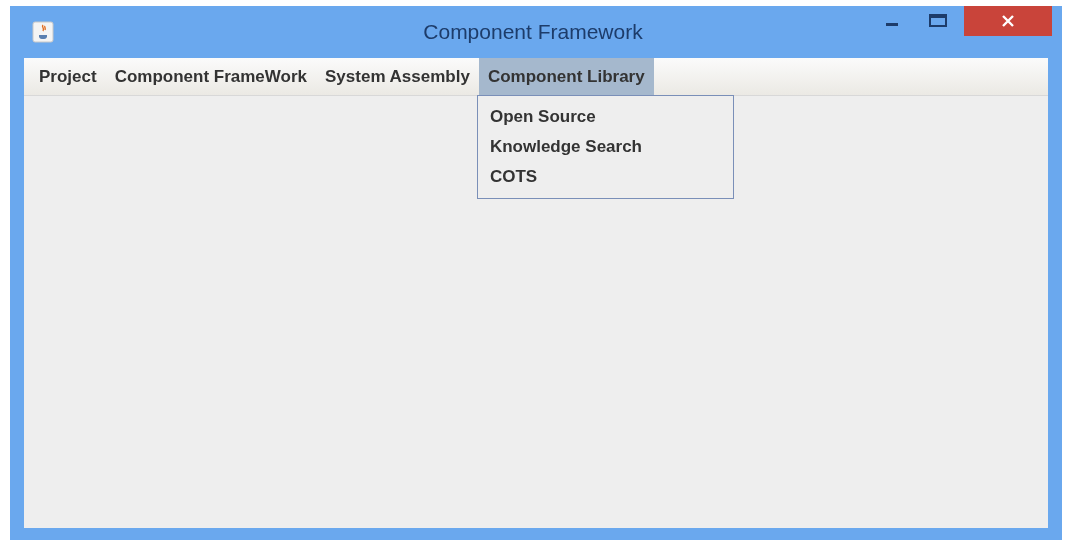 The height and width of the screenshot is (542, 1066). I want to click on menu-item: Component FrameWork, so click(210, 76).